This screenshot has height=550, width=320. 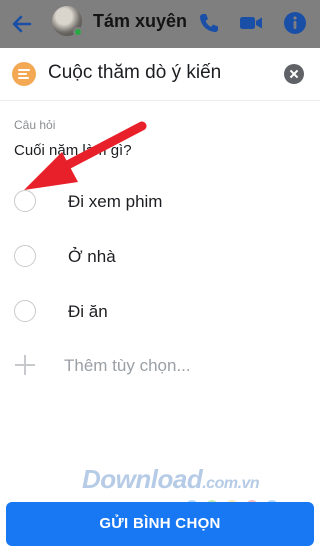 I want to click on online-status-dot, so click(x=78, y=32).